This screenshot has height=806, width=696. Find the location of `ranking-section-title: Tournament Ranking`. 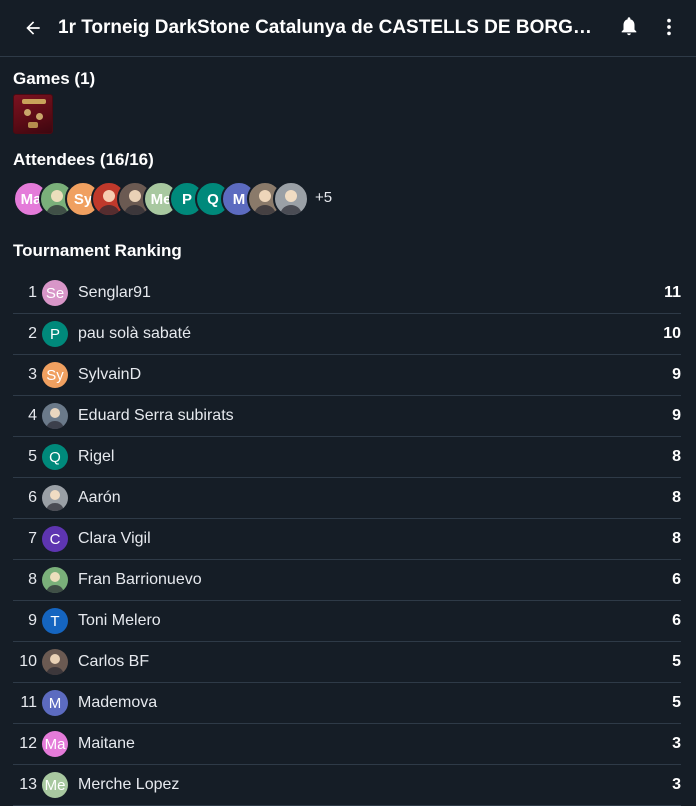

ranking-section-title: Tournament Ranking is located at coordinates (97, 250).